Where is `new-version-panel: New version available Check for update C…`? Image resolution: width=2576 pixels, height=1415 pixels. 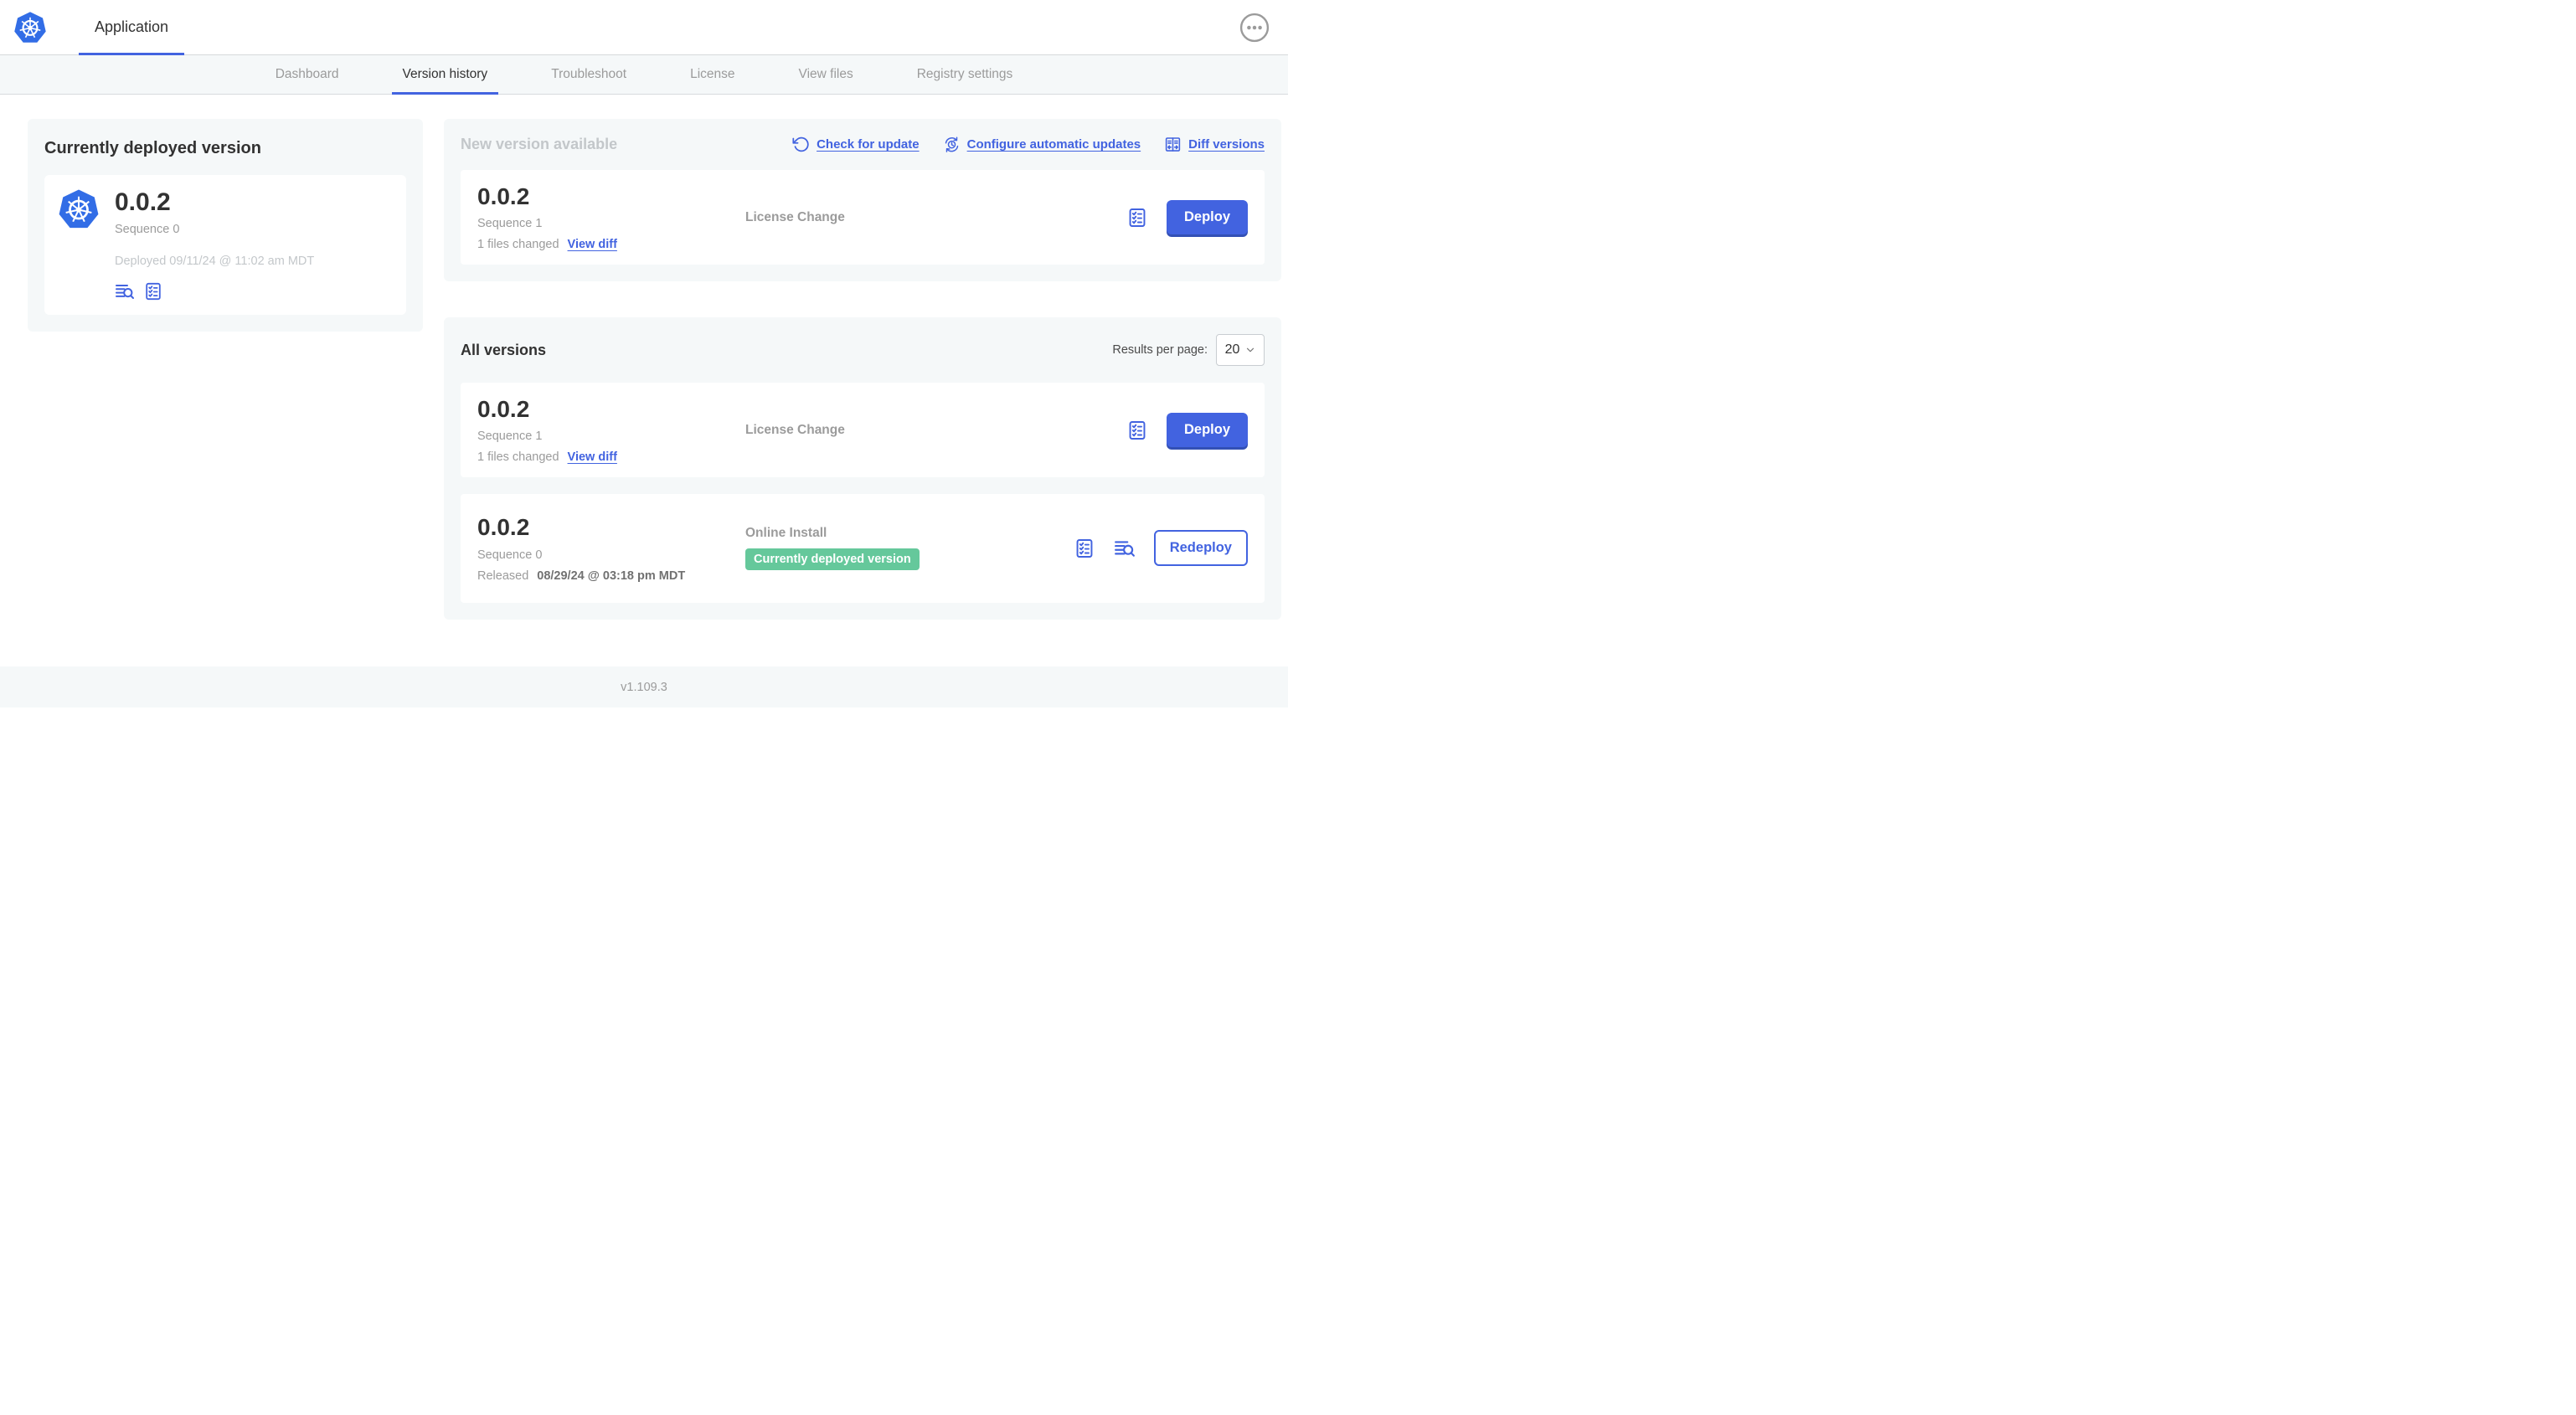
new-version-panel: New version available Check for update C… is located at coordinates (862, 200).